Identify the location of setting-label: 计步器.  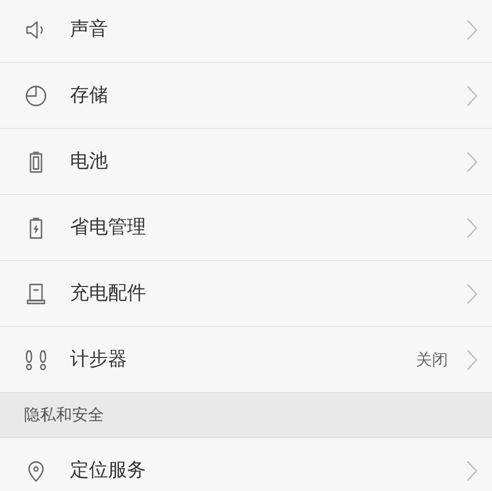
(99, 359).